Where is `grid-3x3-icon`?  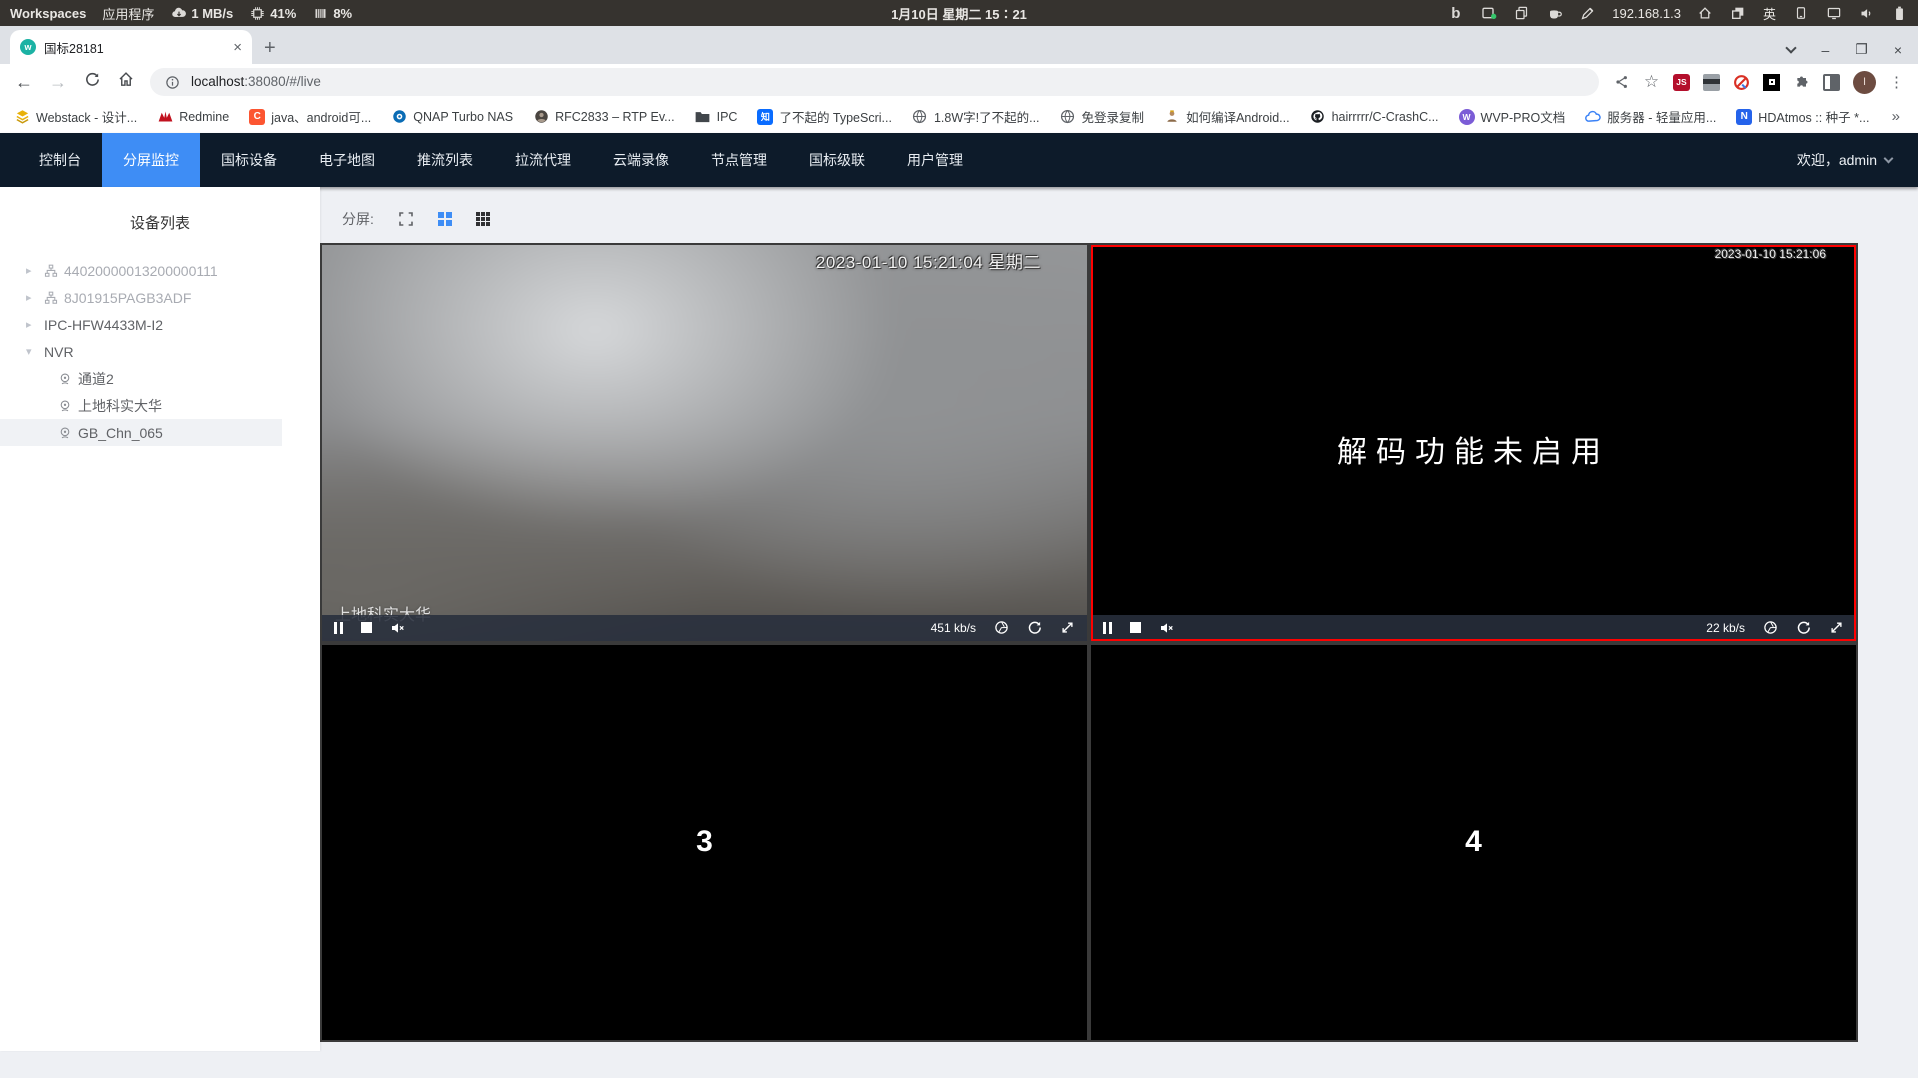 grid-3x3-icon is located at coordinates (482, 219).